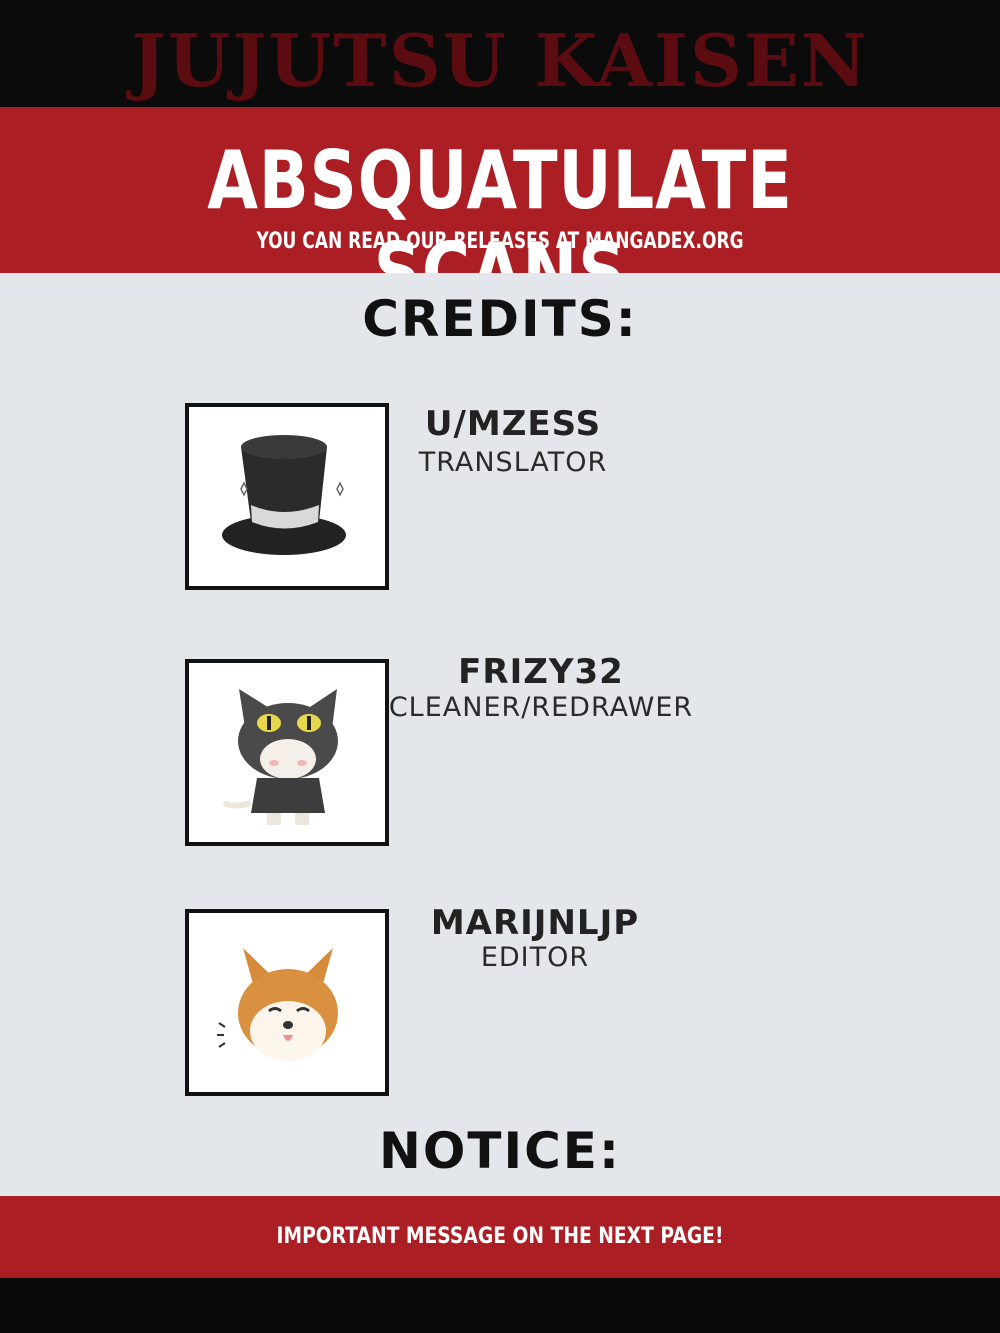 Image resolution: width=1000 pixels, height=1333 pixels. Describe the element at coordinates (535, 957) in the screenshot. I see `member-role: EDITOR` at that location.